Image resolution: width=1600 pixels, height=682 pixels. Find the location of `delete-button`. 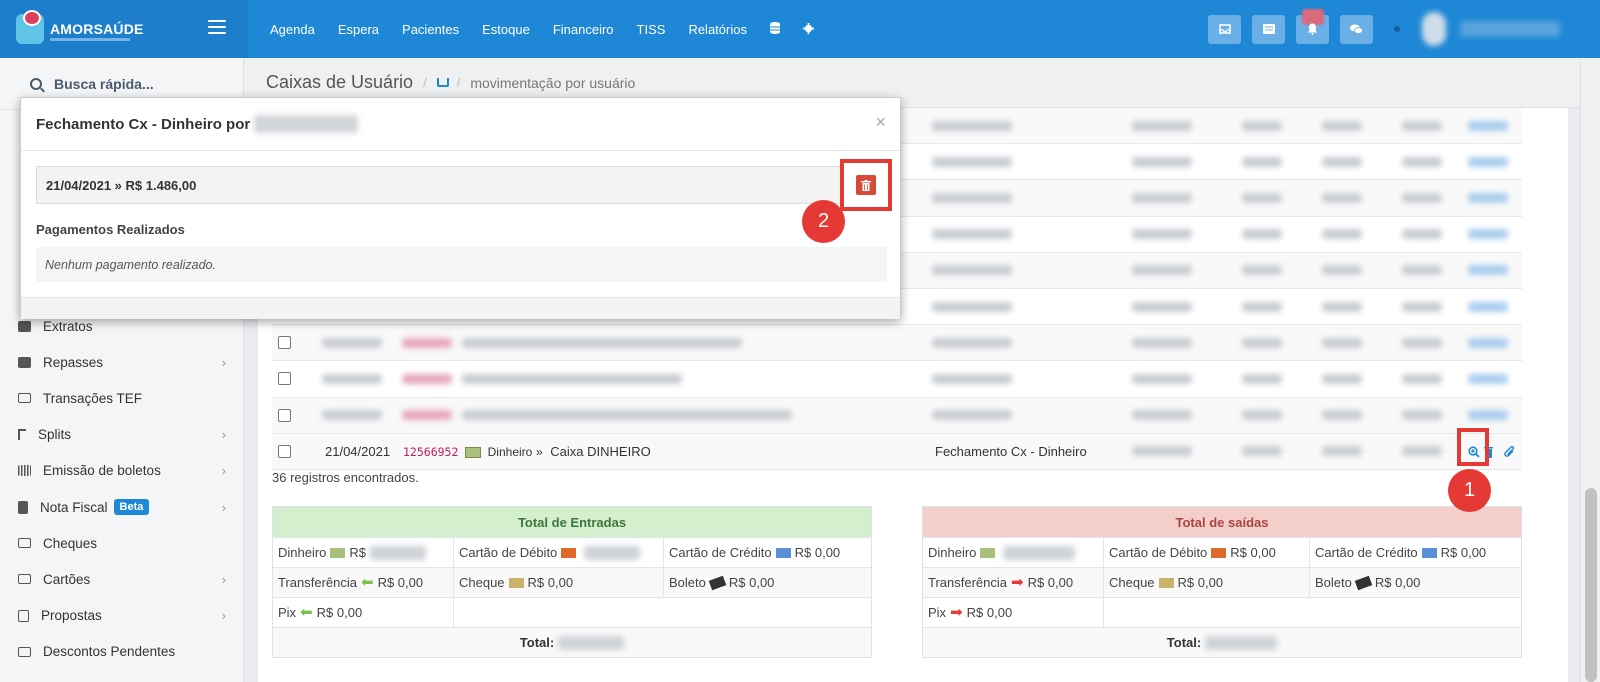

delete-button is located at coordinates (866, 185).